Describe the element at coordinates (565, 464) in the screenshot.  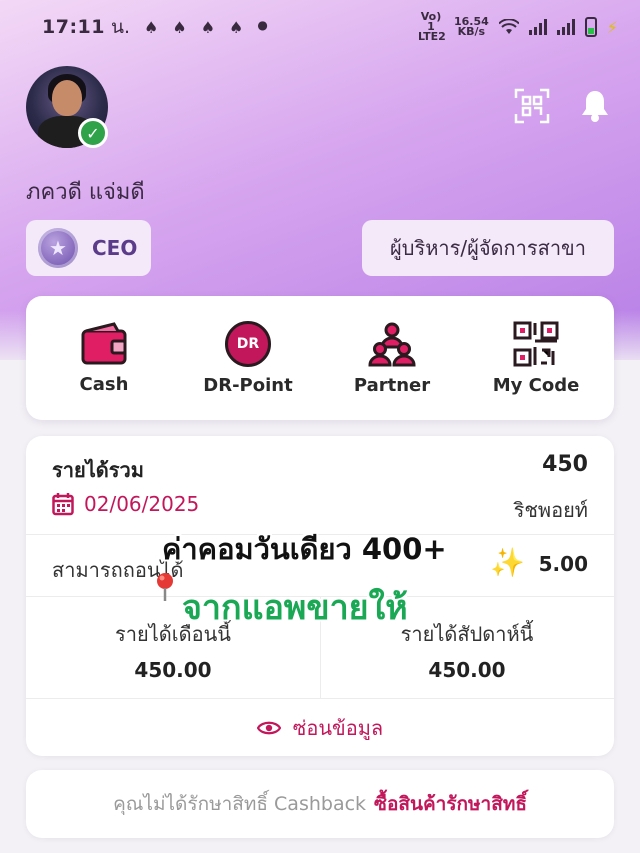
I see `income-total: 450` at that location.